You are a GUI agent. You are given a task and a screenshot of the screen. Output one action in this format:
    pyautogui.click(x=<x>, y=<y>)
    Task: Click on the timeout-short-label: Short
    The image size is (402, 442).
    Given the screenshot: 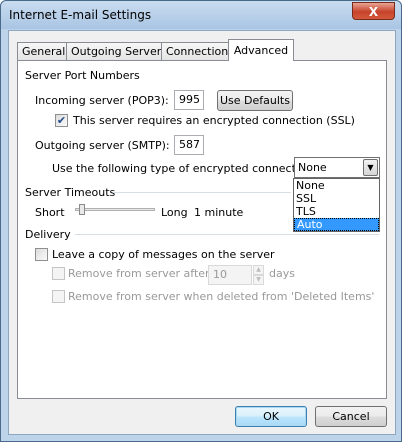 What is the action you would take?
    pyautogui.click(x=50, y=212)
    